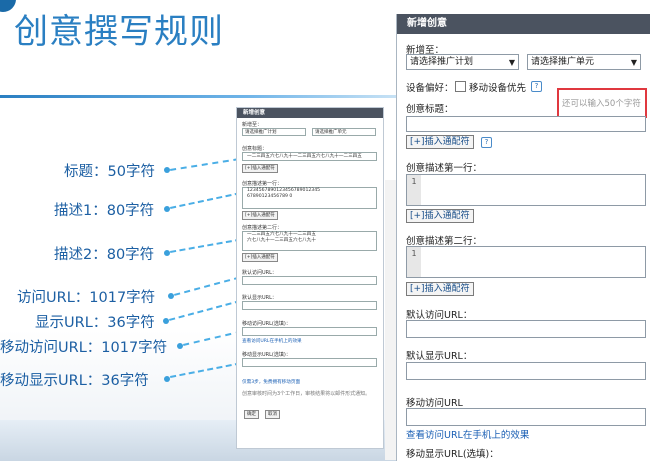 Image resolution: width=650 pixels, height=461 pixels. I want to click on default-visit-url-label: 默认访问URL：, so click(439, 315).